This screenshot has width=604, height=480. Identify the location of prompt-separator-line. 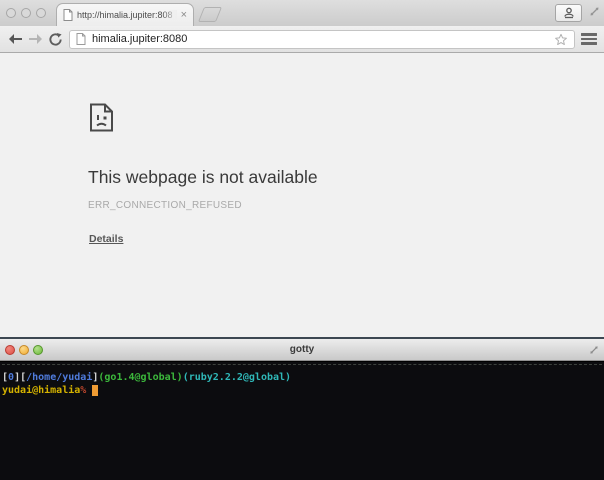
(302, 364).